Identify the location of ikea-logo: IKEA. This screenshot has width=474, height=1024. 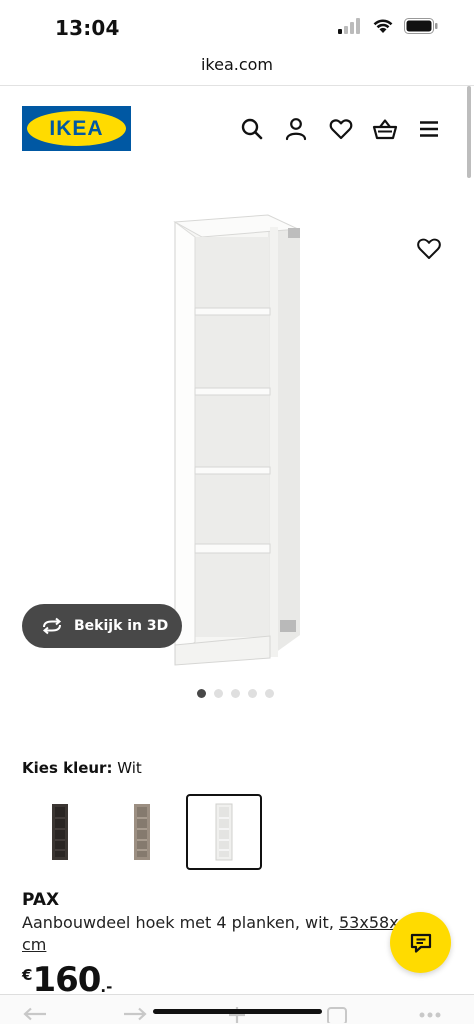
(76, 128).